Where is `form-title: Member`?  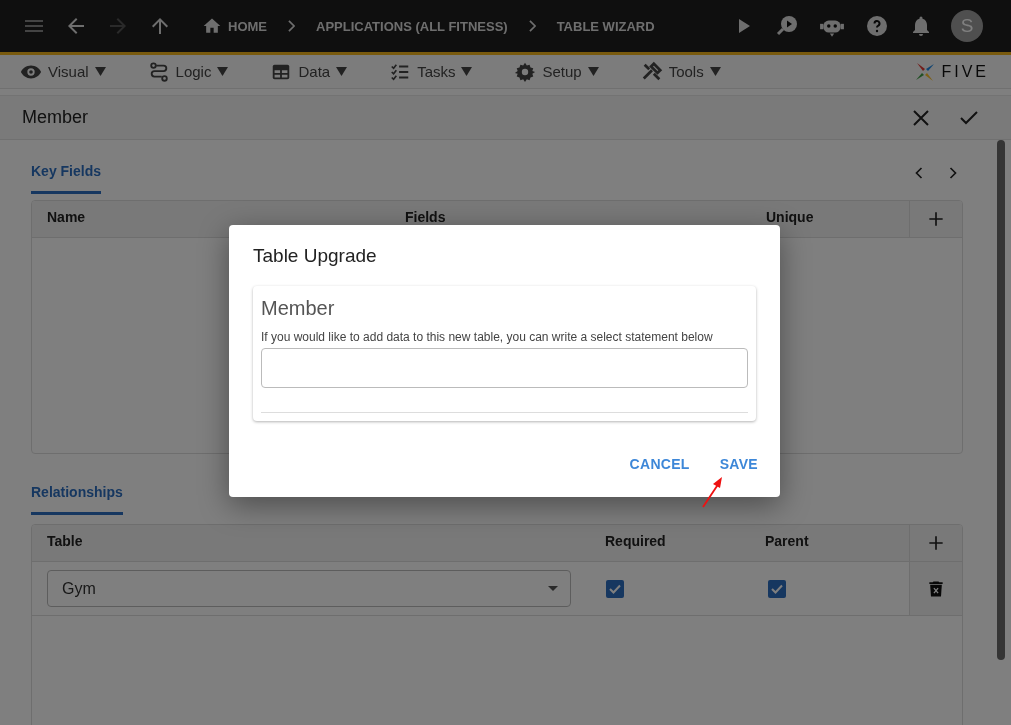 form-title: Member is located at coordinates (55, 117).